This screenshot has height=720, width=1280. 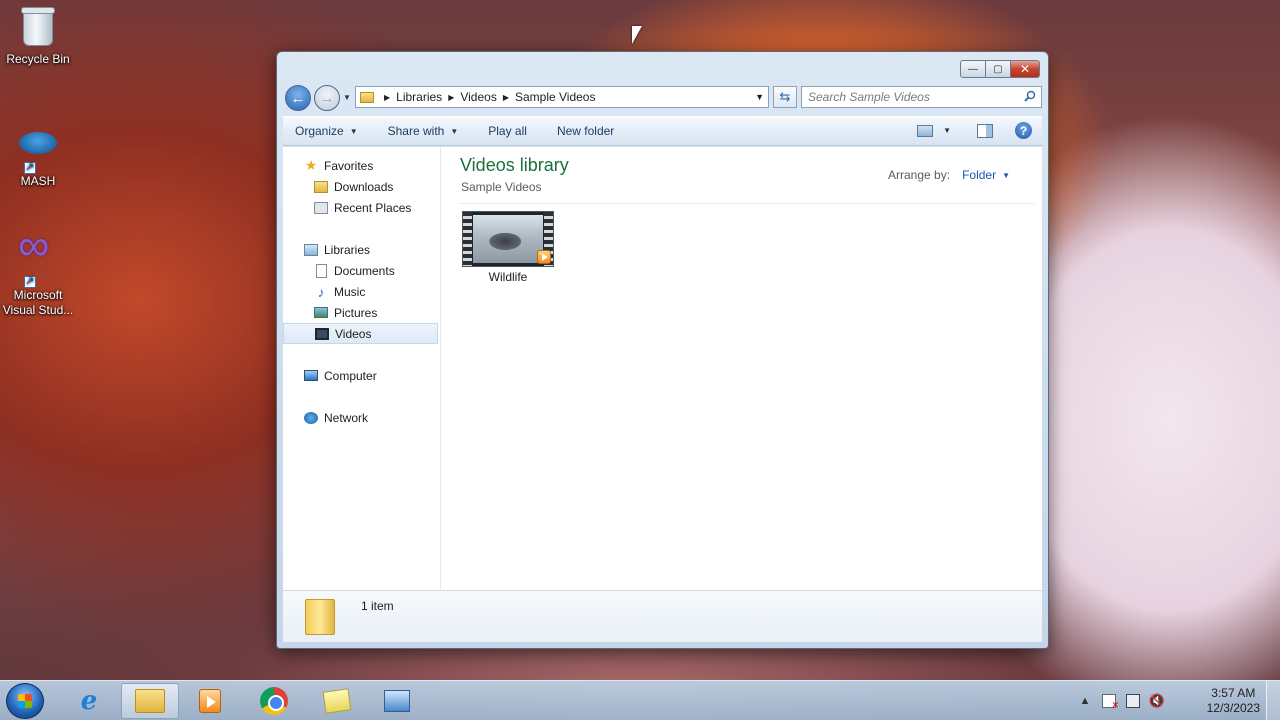 I want to click on taskbar-sticky-notes, so click(x=337, y=701).